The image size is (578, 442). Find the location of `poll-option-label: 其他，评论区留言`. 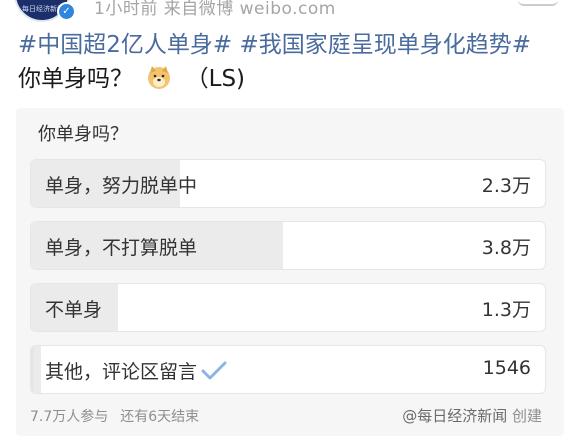

poll-option-label: 其他，评论区留言 is located at coordinates (121, 372).